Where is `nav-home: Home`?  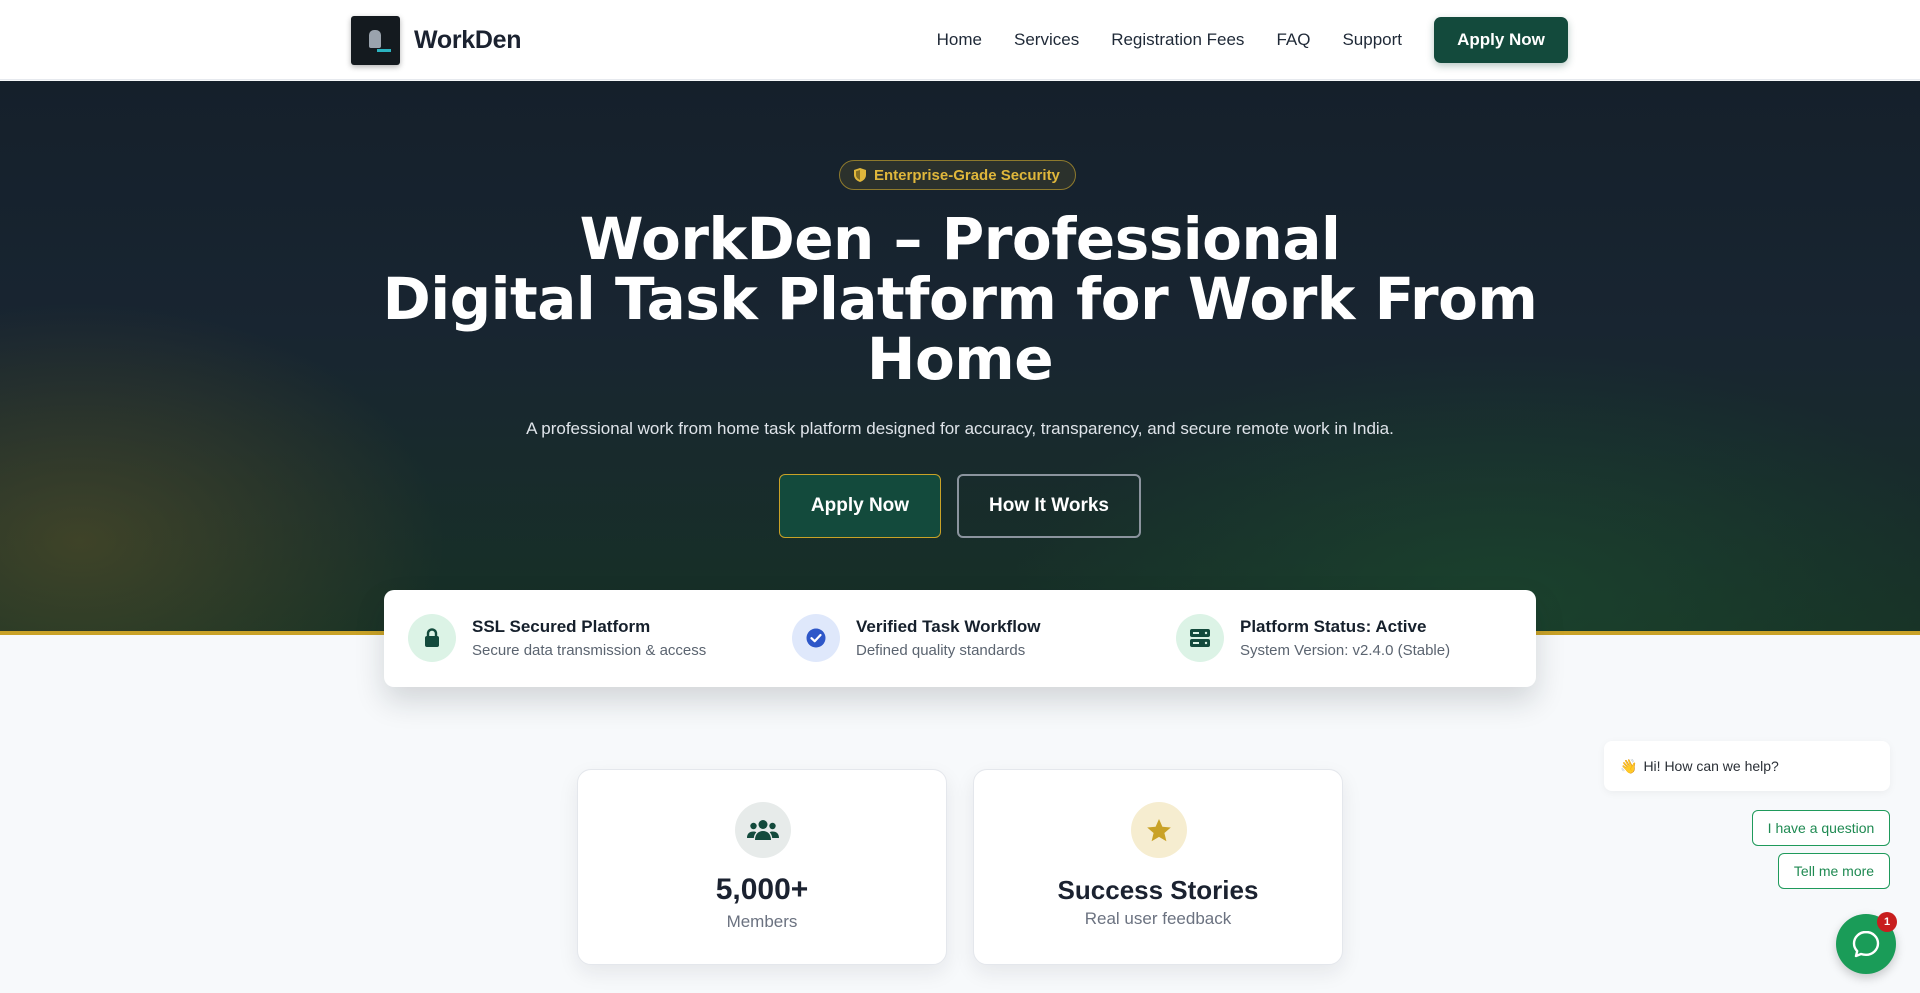 nav-home: Home is located at coordinates (959, 40).